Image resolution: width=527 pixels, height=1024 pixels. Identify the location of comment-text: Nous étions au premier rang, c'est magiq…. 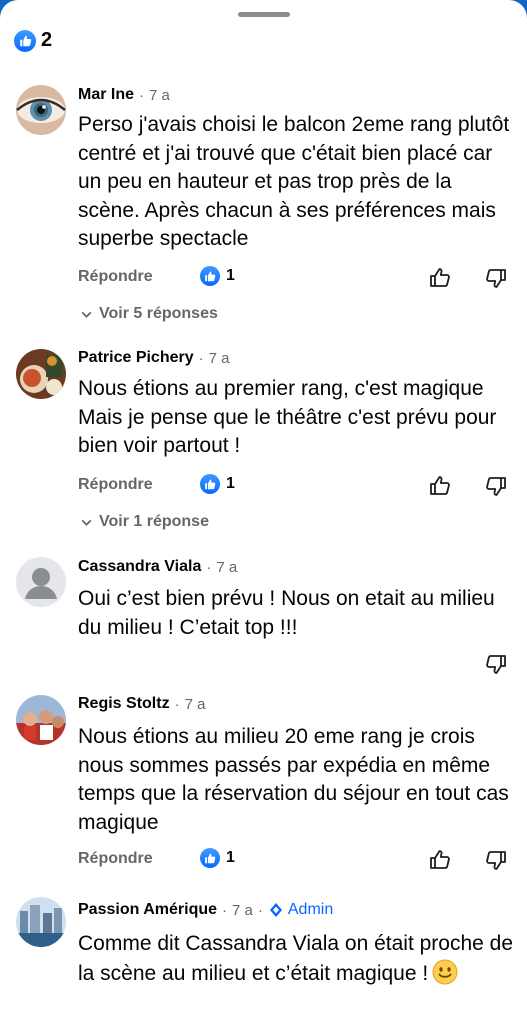
(287, 417).